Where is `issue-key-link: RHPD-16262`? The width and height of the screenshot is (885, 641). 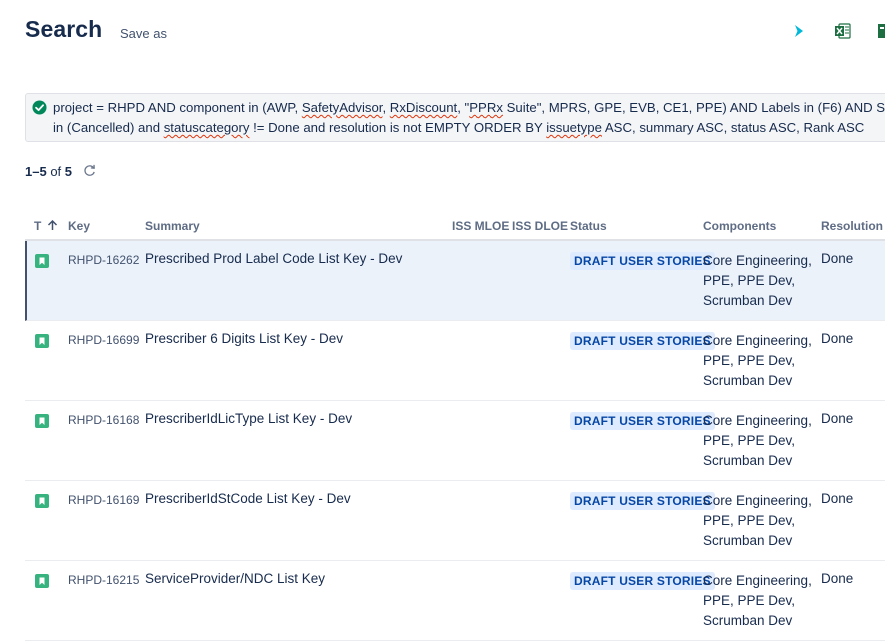
issue-key-link: RHPD-16262 is located at coordinates (103, 260).